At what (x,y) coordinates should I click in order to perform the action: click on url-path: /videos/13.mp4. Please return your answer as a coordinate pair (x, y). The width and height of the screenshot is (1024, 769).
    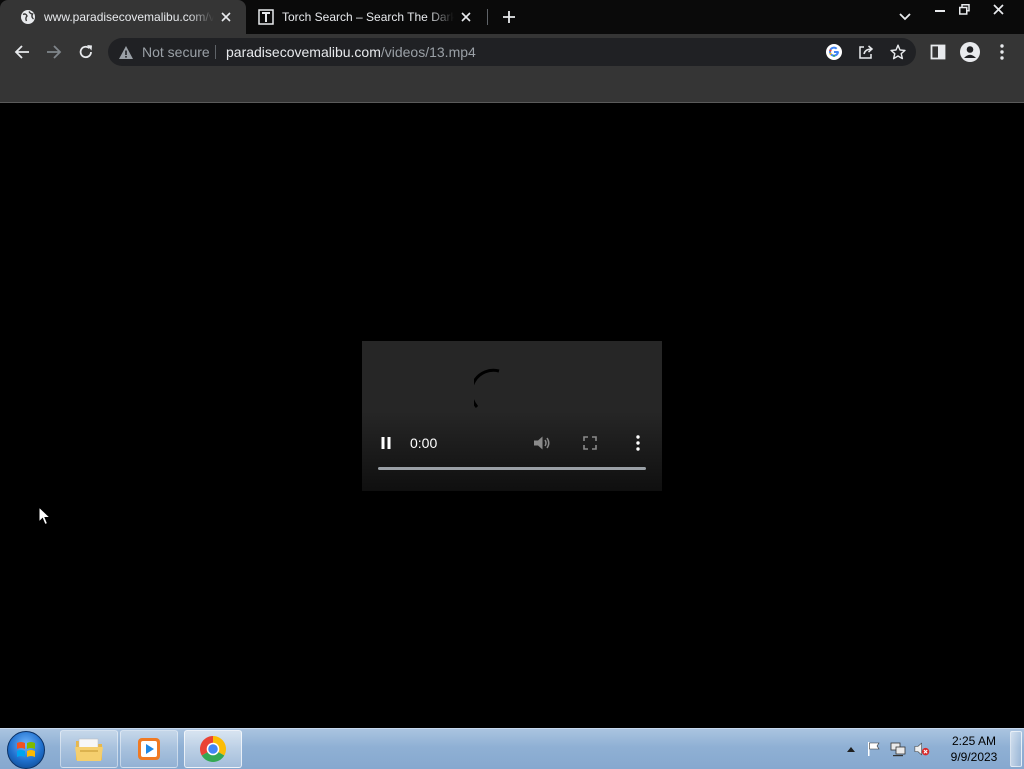
    Looking at the image, I should click on (428, 52).